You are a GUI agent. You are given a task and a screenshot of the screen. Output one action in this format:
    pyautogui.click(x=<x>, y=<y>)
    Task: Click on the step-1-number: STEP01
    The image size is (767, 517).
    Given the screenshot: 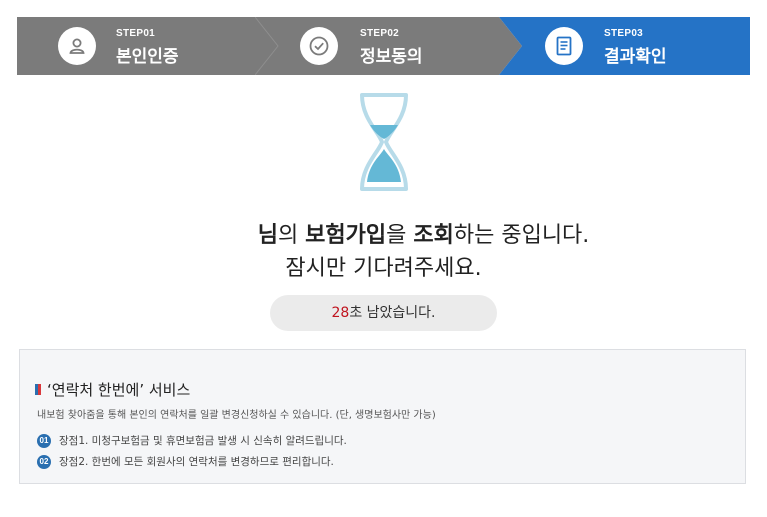 What is the action you would take?
    pyautogui.click(x=136, y=33)
    